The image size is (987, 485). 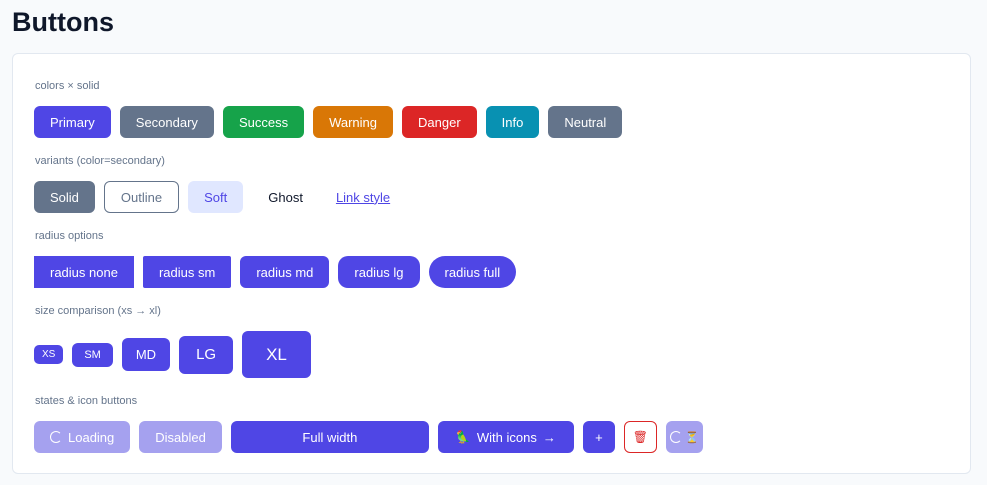 I want to click on success-button: Success, so click(x=263, y=122).